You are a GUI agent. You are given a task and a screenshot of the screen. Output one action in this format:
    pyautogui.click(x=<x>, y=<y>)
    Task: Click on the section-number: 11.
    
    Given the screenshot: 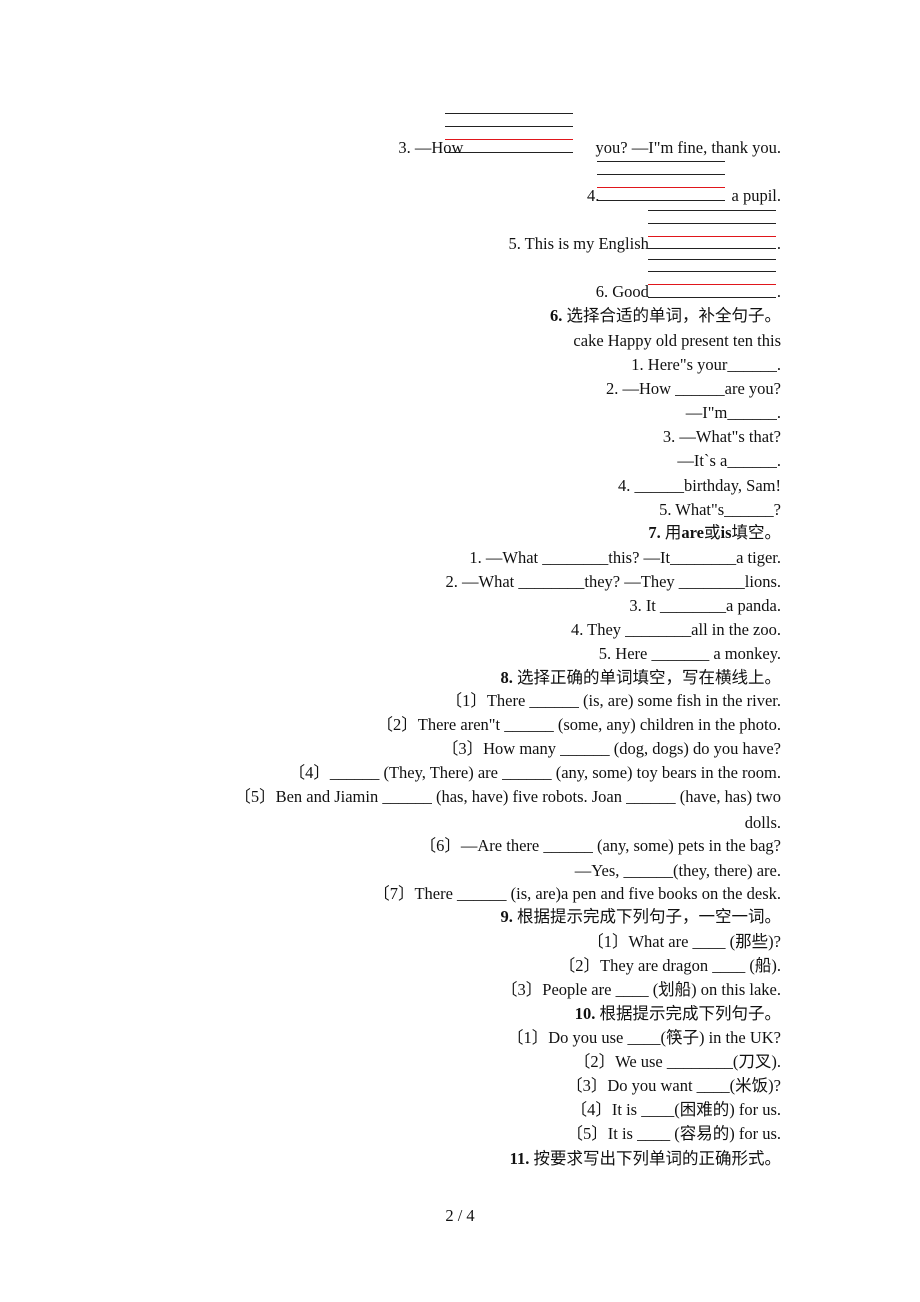 What is the action you would take?
    pyautogui.click(x=519, y=1158)
    